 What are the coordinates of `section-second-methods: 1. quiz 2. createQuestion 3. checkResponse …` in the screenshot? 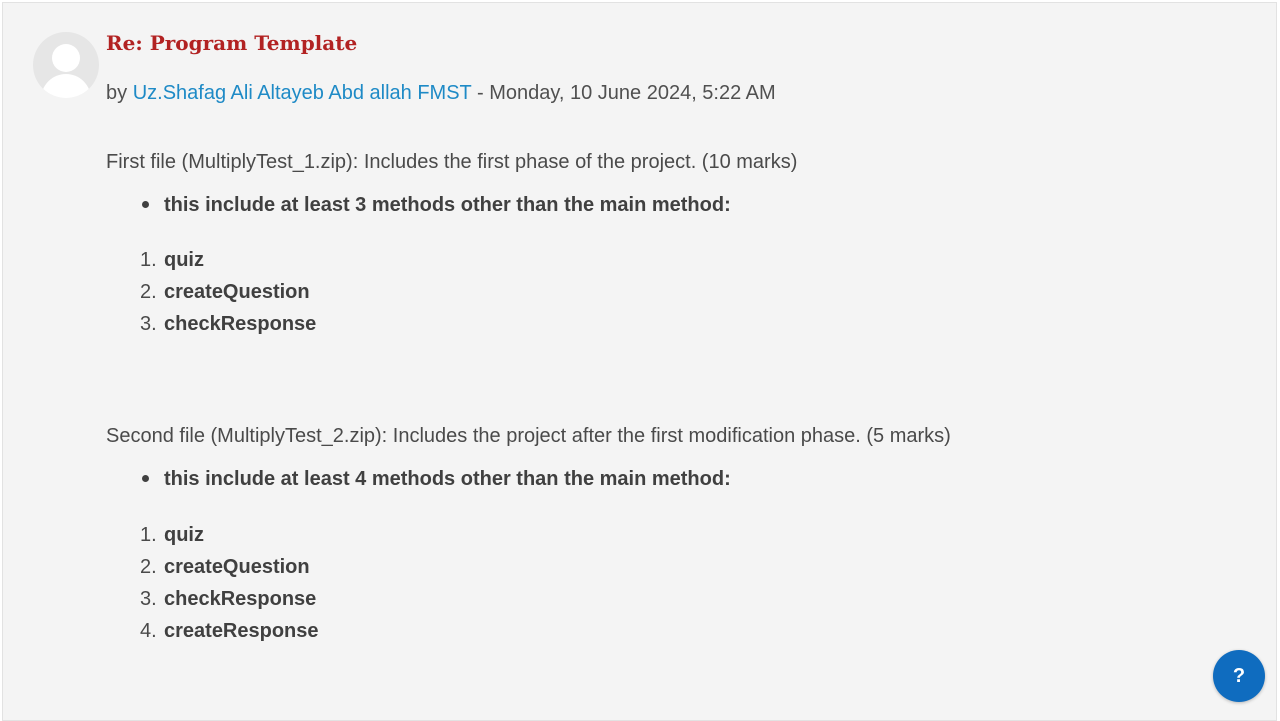 It's located at (212, 583).